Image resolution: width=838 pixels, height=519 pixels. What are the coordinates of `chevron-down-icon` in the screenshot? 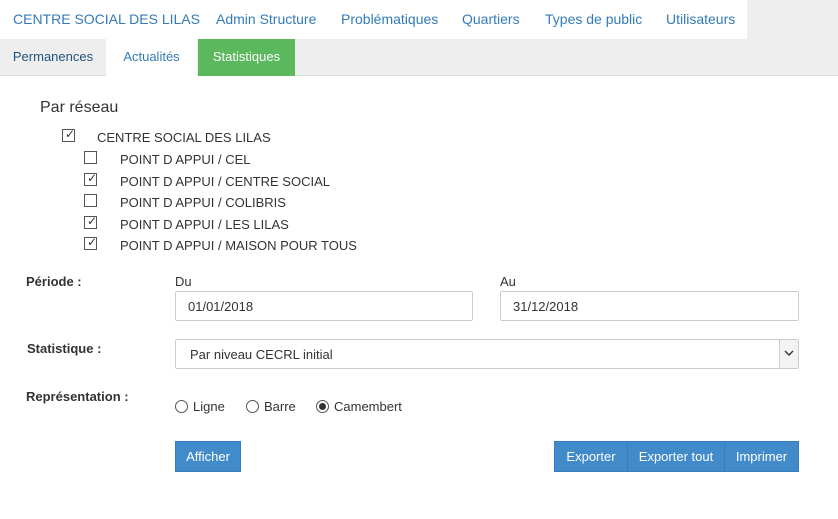 It's located at (789, 353).